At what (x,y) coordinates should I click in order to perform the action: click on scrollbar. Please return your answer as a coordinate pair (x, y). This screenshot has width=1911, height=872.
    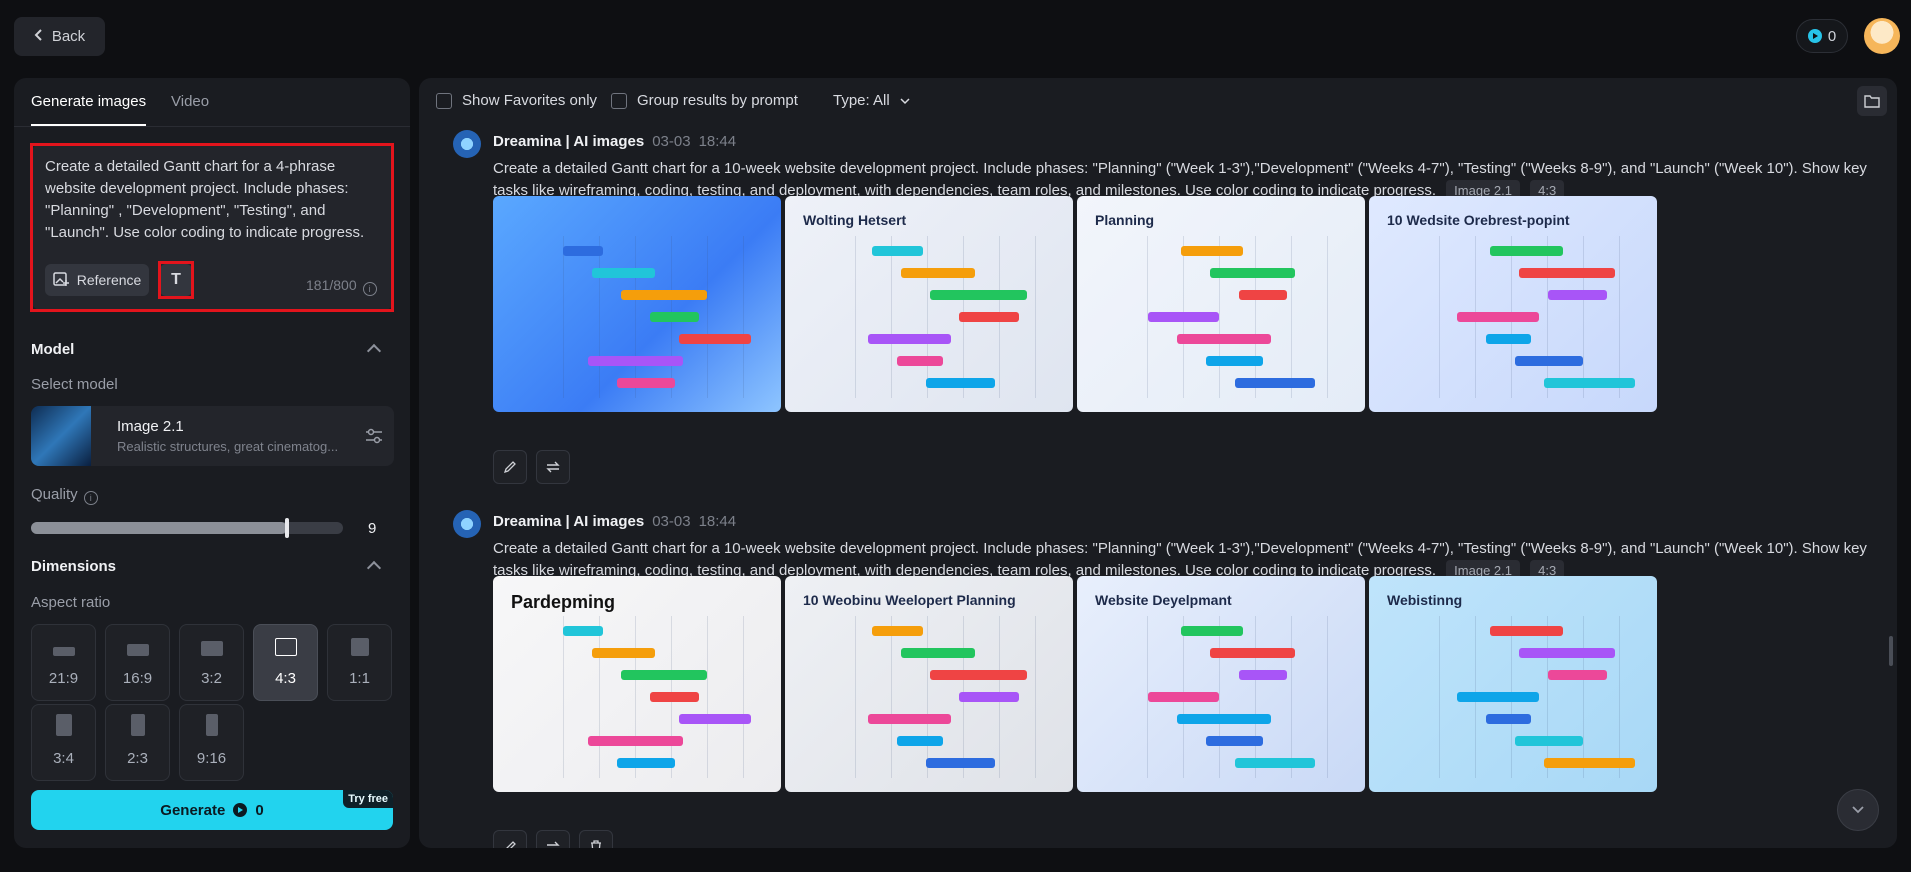
    Looking at the image, I should click on (1891, 651).